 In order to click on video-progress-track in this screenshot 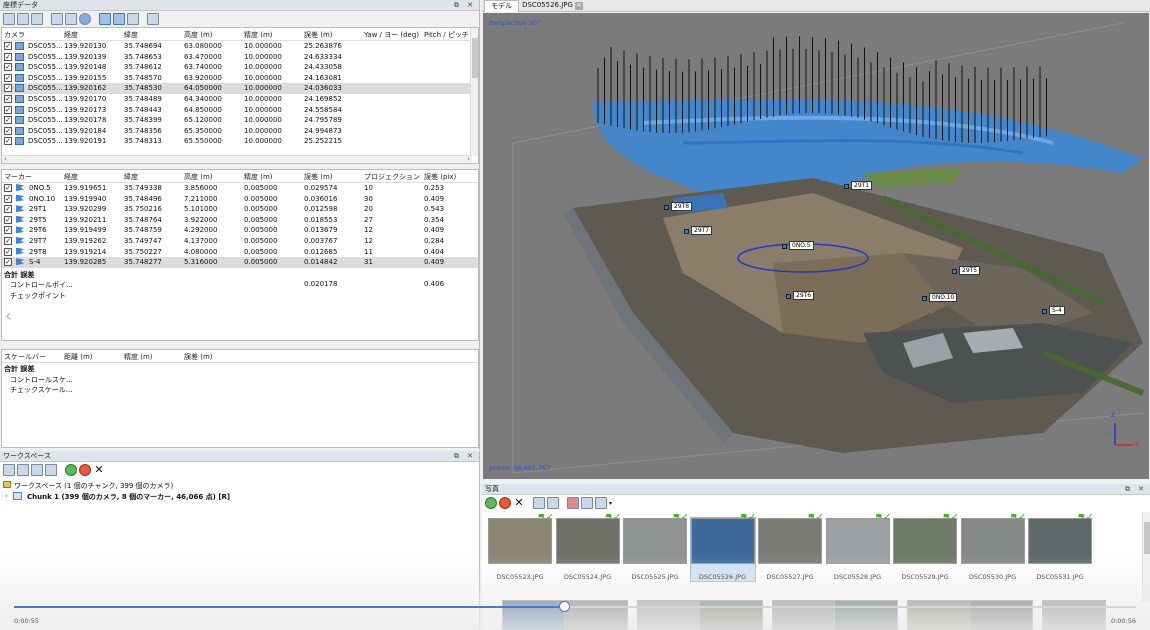, I will do `click(575, 606)`.